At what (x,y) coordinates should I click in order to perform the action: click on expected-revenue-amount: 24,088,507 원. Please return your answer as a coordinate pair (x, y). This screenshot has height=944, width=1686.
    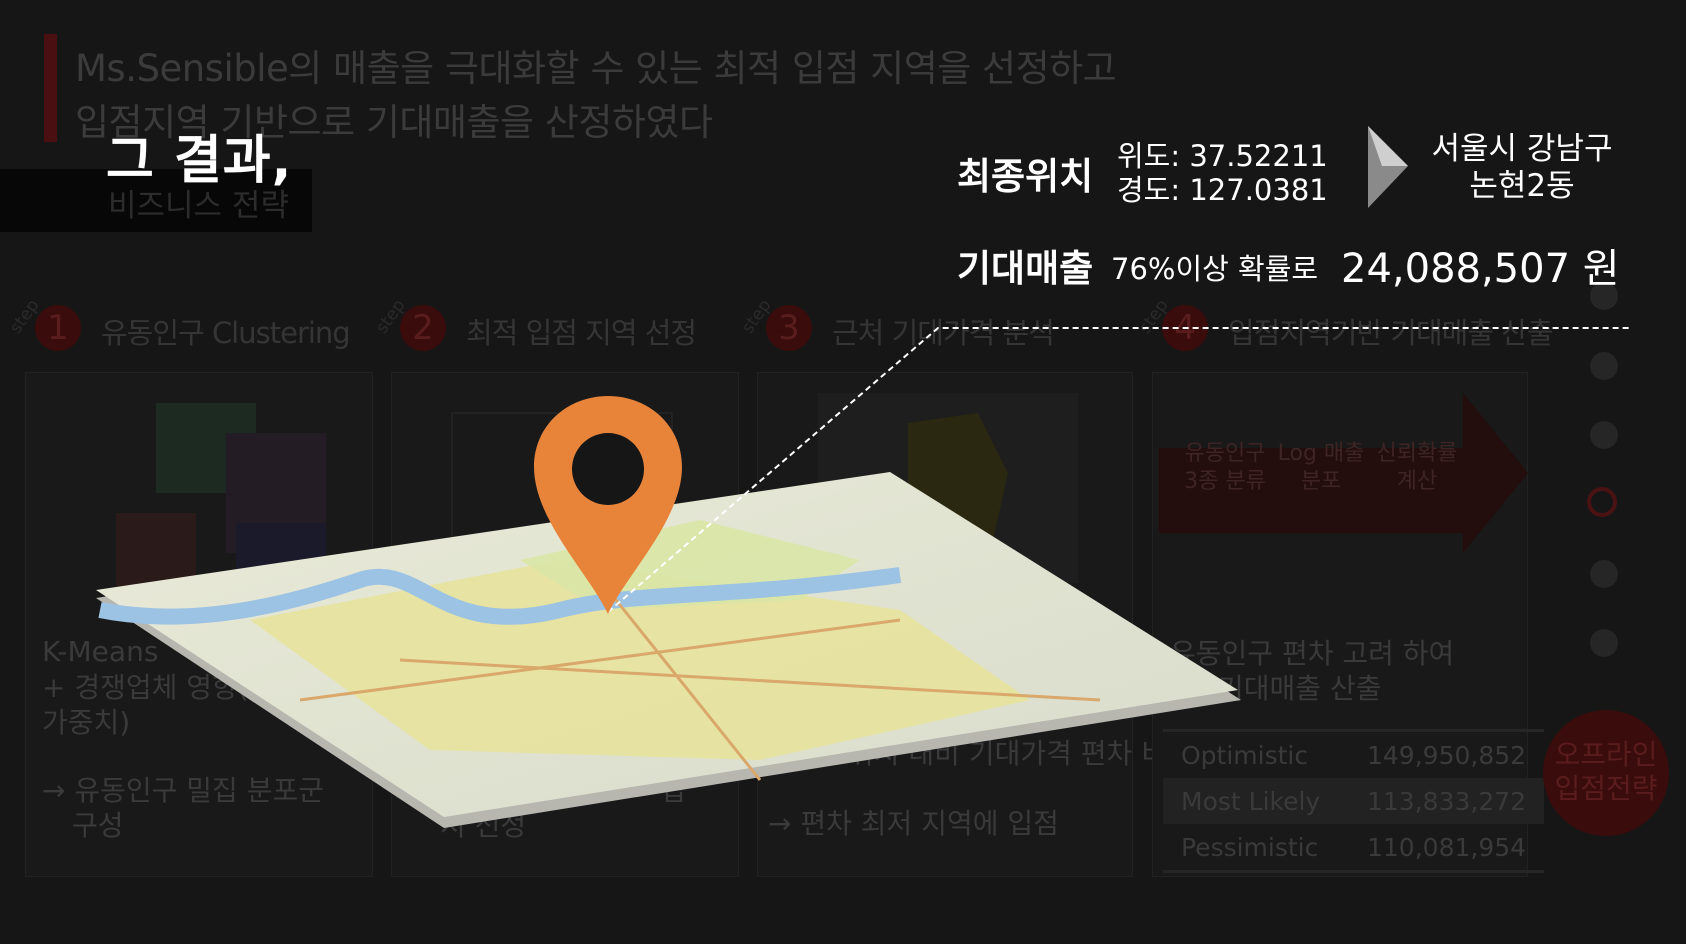
    Looking at the image, I should click on (1480, 269).